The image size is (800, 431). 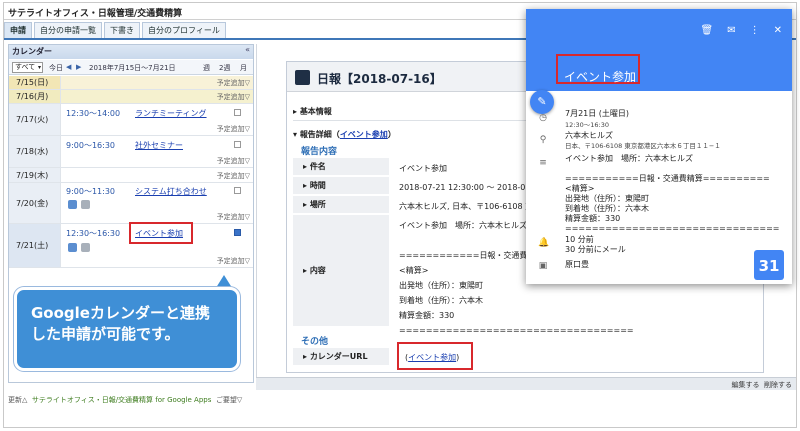 What do you see at coordinates (341, 186) in the screenshot?
I see `field-label-time: ▸ 時間` at bounding box center [341, 186].